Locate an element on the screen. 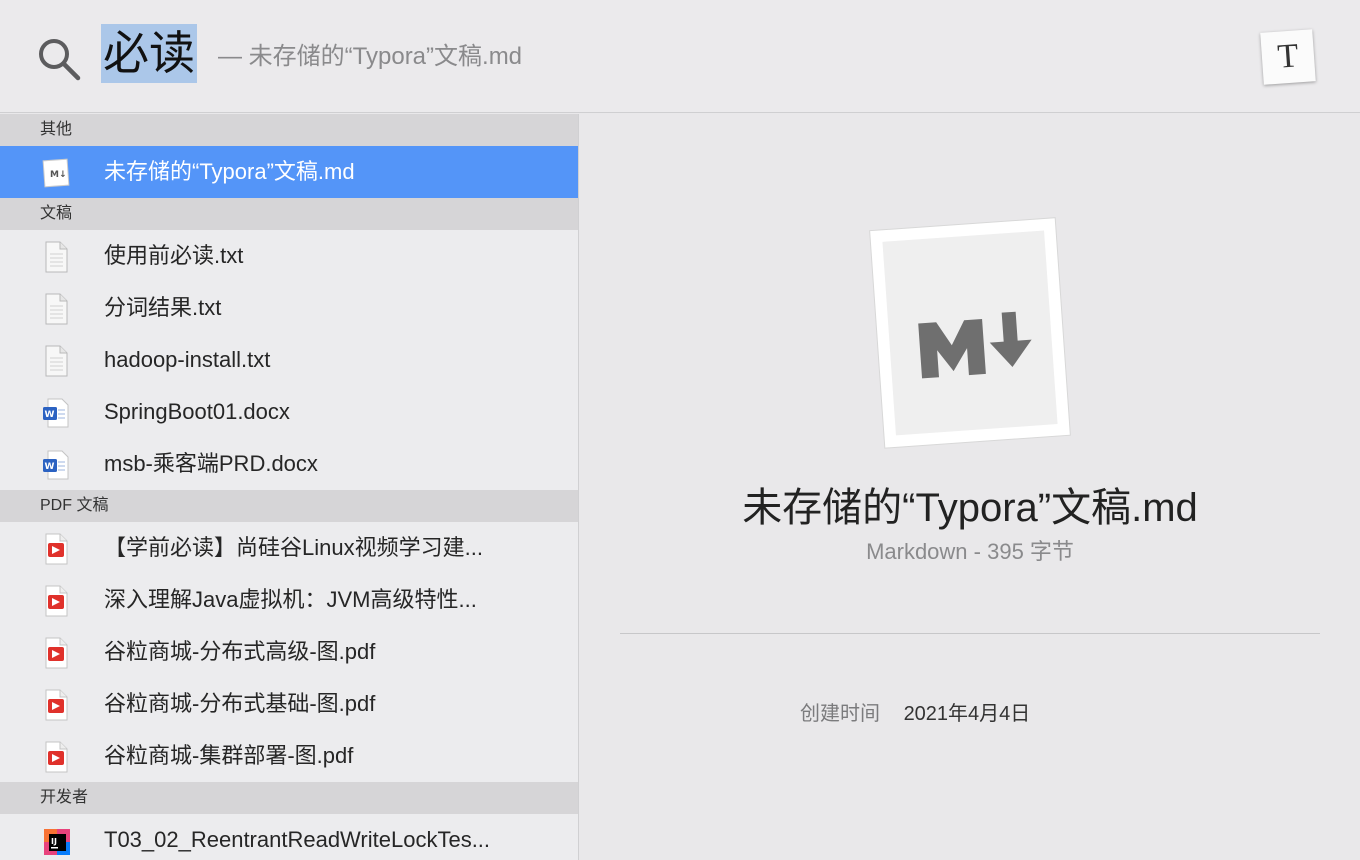 The width and height of the screenshot is (1360, 860). markdown-icon: M↓ is located at coordinates (56, 173).